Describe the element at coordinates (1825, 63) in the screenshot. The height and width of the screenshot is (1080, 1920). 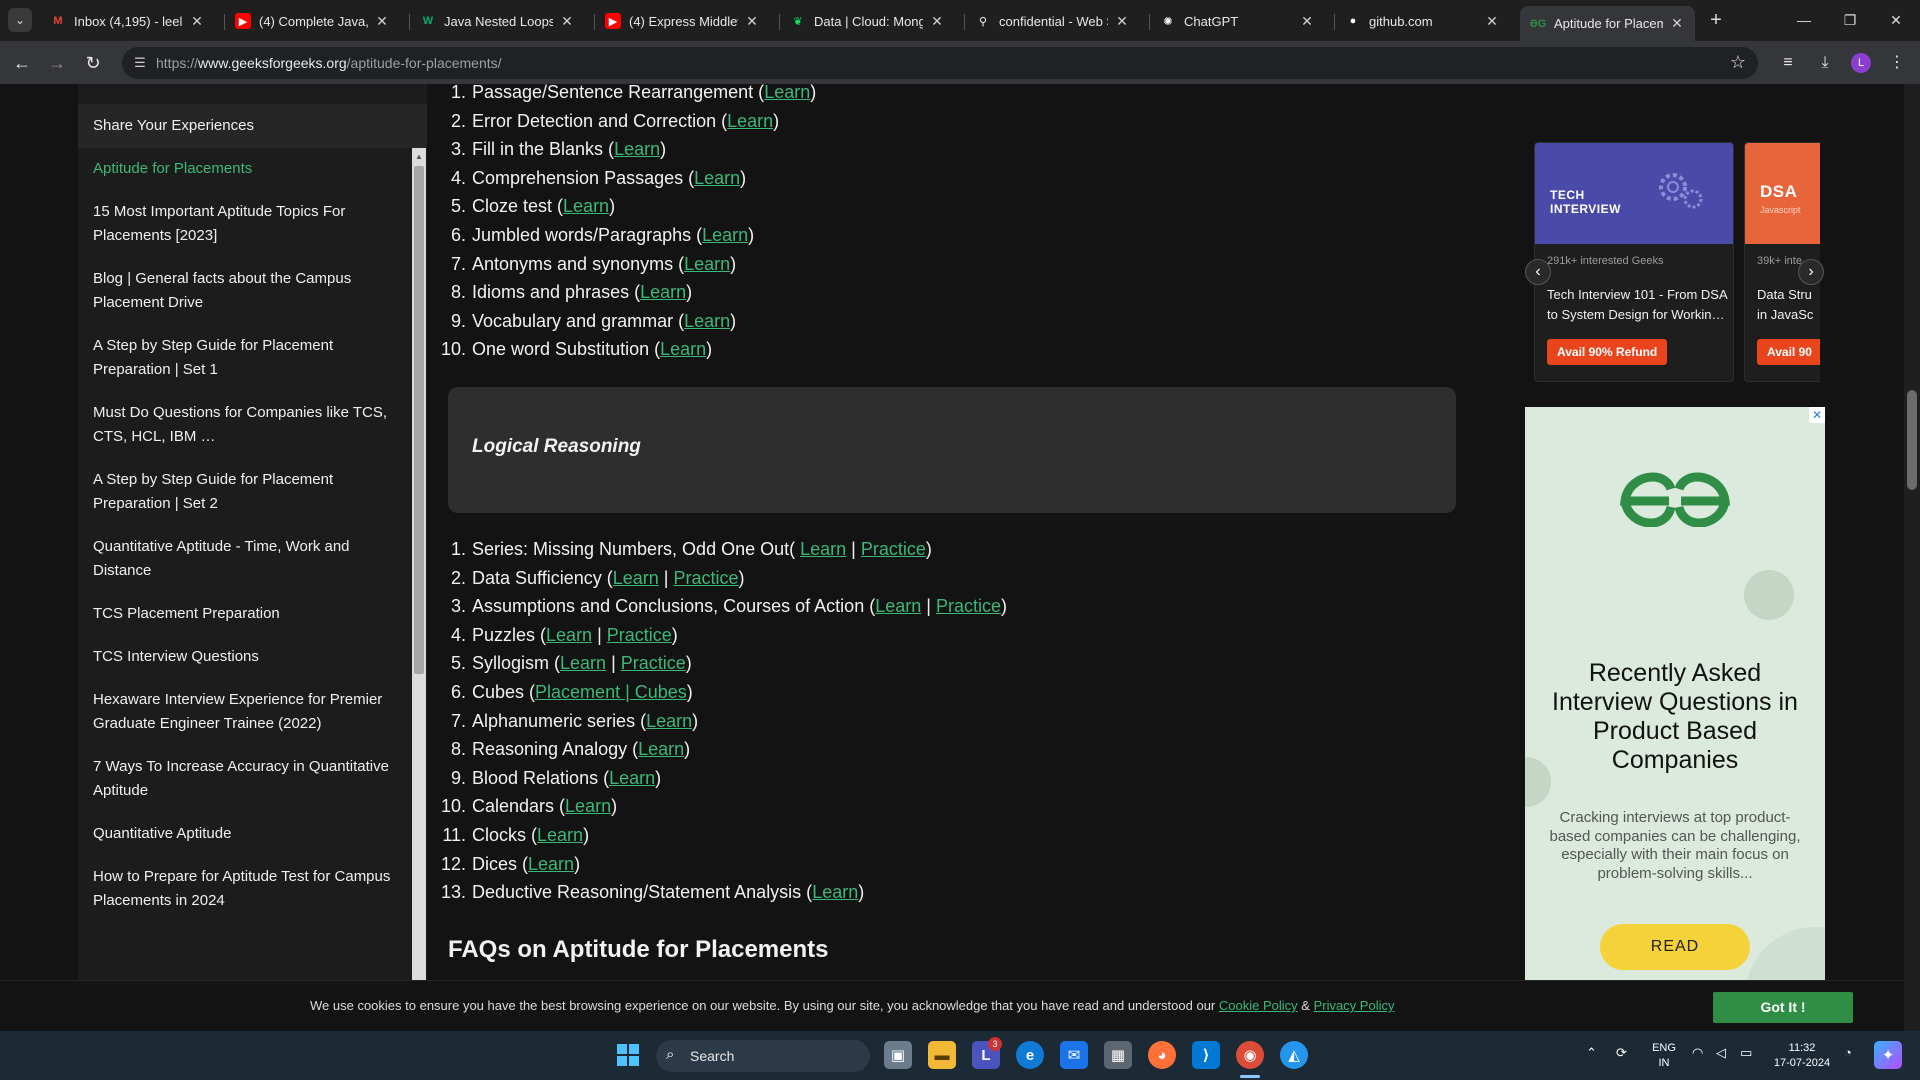
I see `download-icon: ⤓` at that location.